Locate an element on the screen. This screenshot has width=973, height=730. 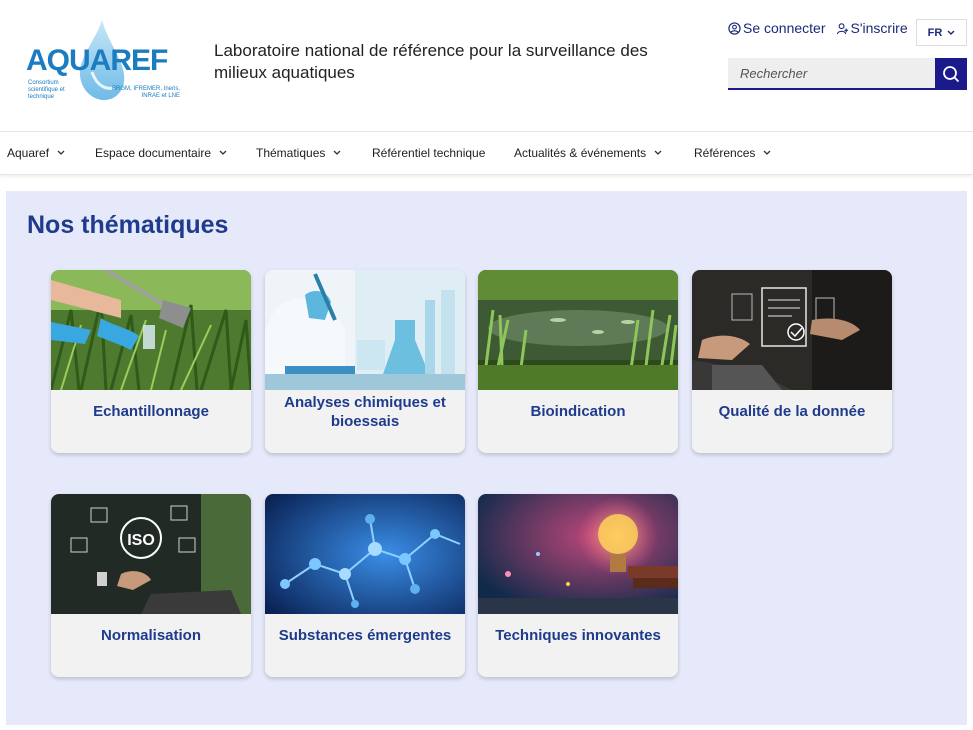
language-selector: FR is located at coordinates (941, 32).